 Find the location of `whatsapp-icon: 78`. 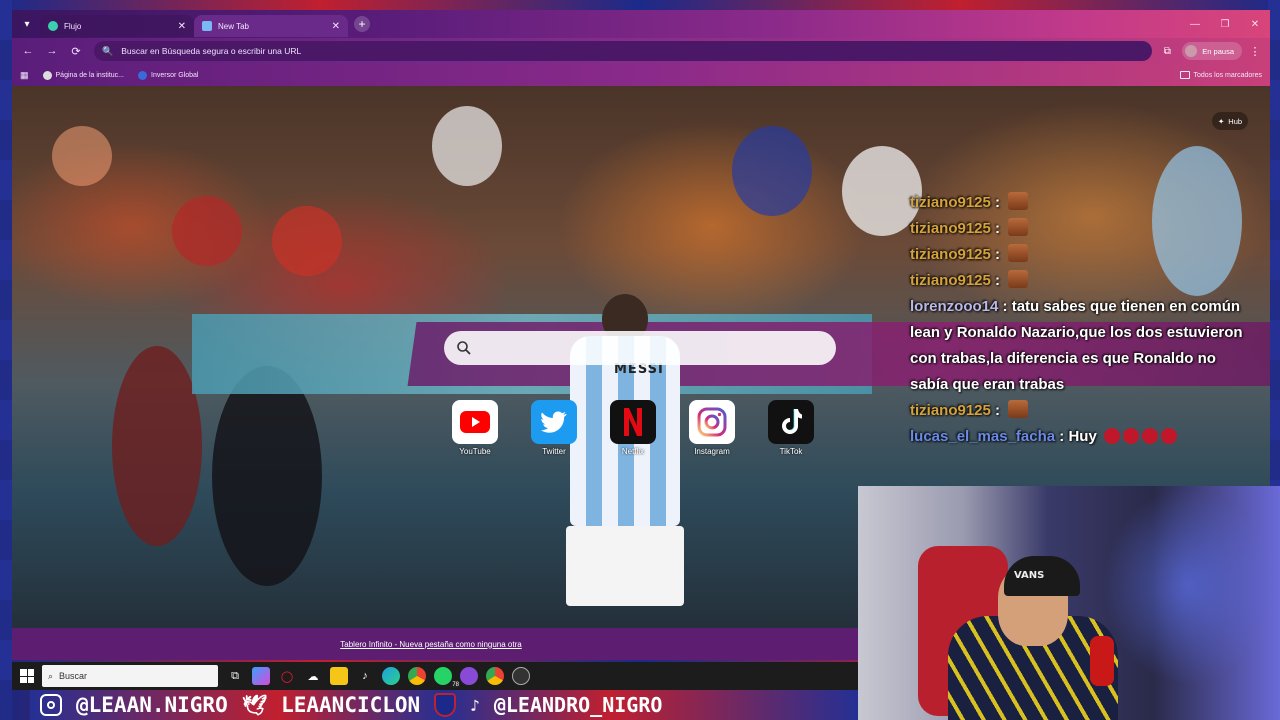

whatsapp-icon: 78 is located at coordinates (447, 677).